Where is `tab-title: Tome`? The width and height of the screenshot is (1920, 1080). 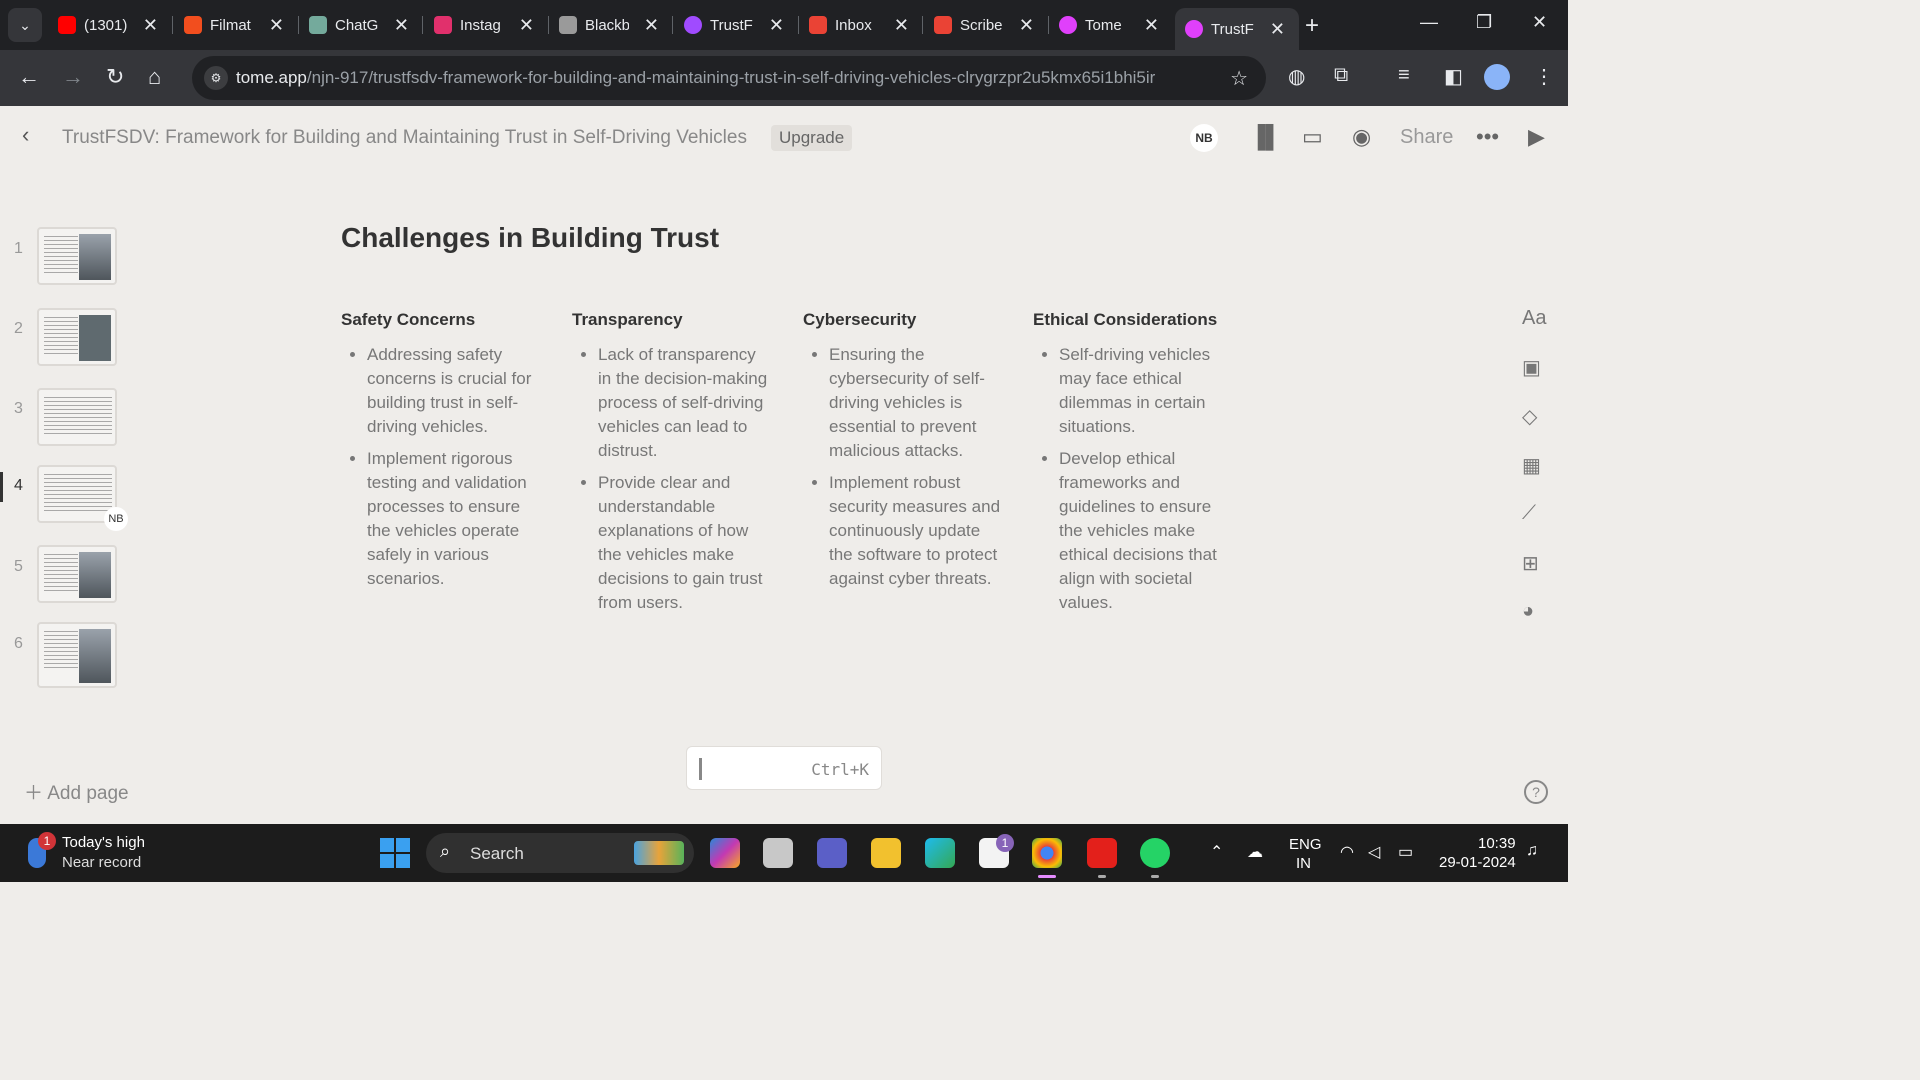
tab-title: Tome is located at coordinates (1103, 25).